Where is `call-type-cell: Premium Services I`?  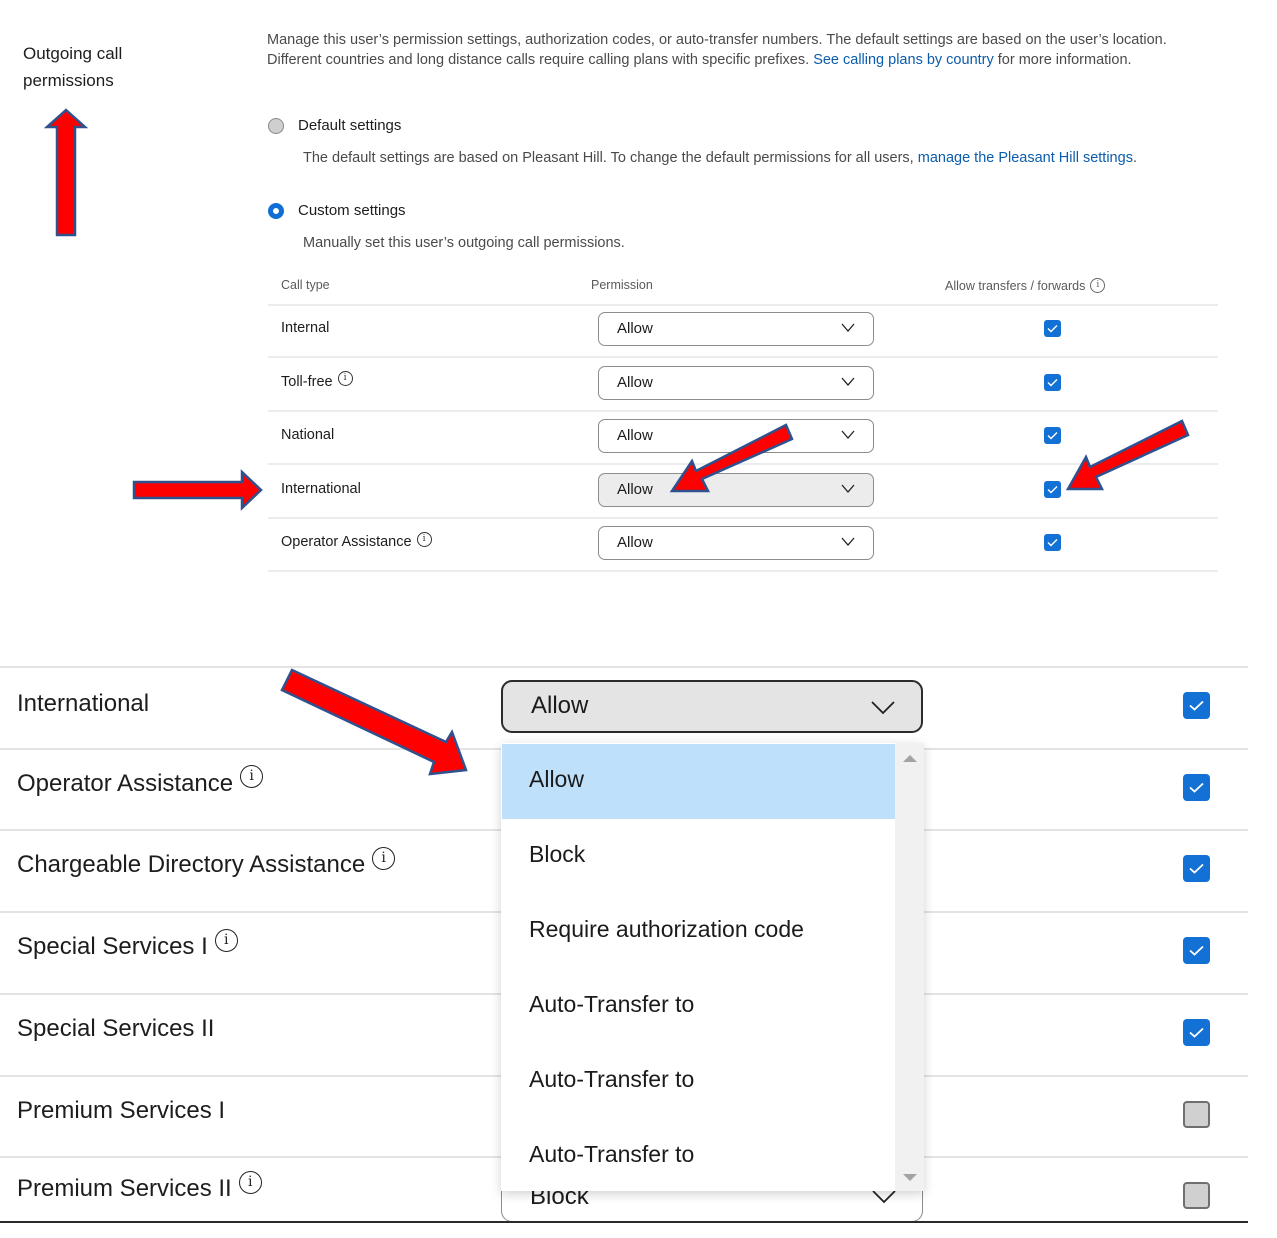 call-type-cell: Premium Services I is located at coordinates (121, 1111).